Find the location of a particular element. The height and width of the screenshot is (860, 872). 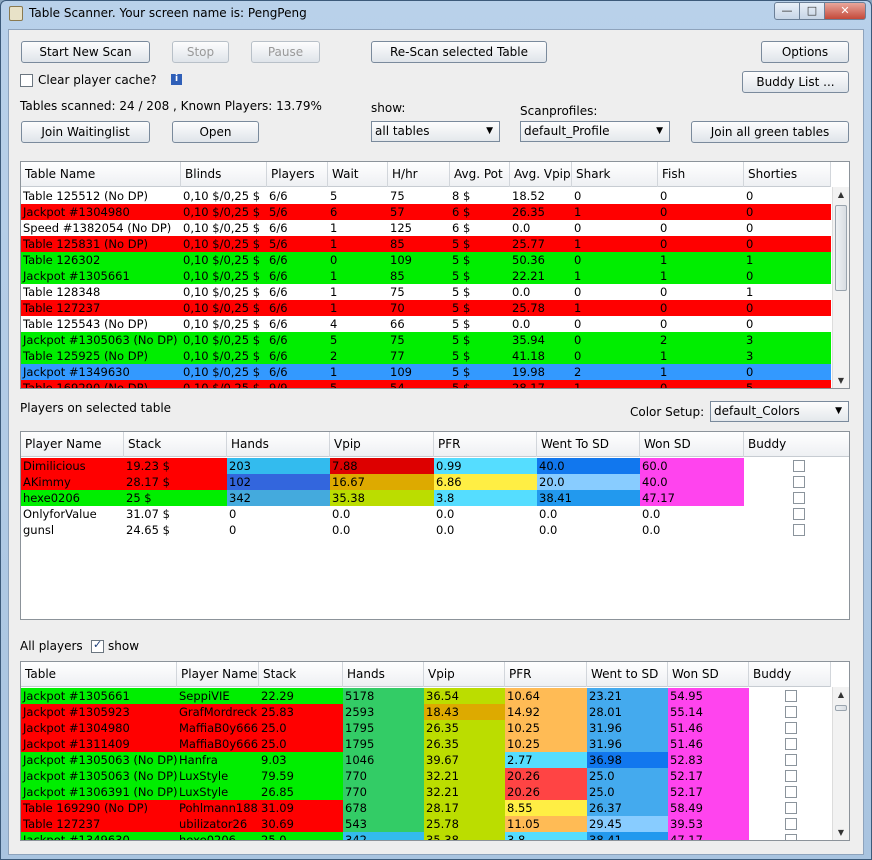

column-header: Fish is located at coordinates (701, 174).